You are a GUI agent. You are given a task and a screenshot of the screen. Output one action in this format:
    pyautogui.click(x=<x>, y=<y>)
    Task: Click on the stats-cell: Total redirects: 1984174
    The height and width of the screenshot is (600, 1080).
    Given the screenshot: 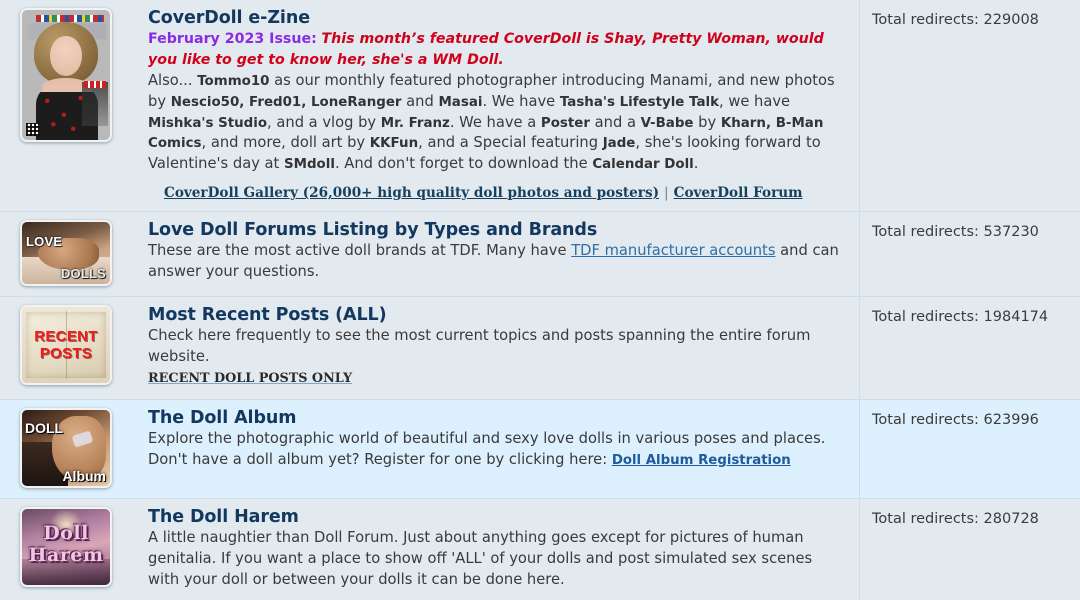 What is the action you would take?
    pyautogui.click(x=970, y=348)
    